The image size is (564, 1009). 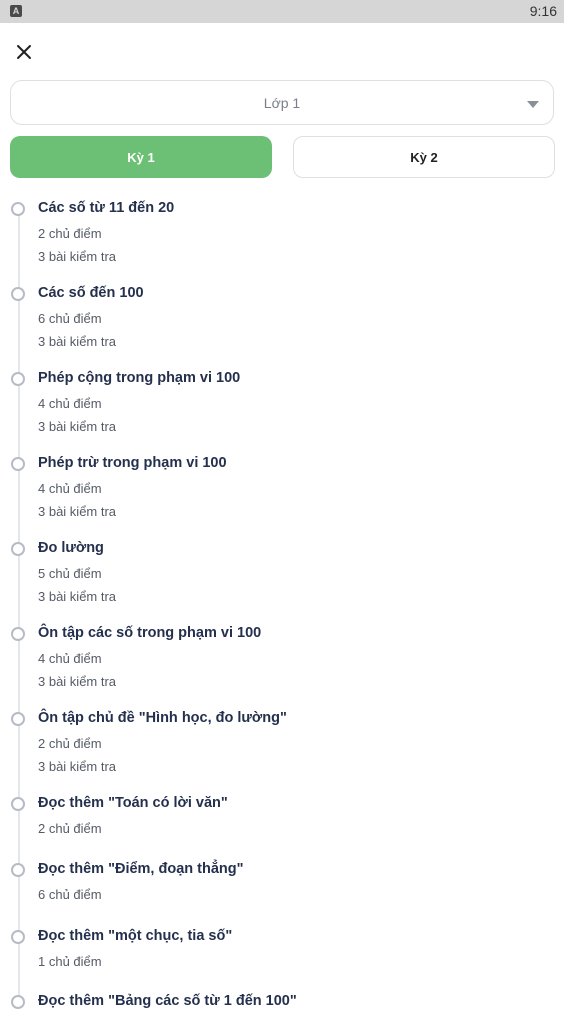 I want to click on chapter-title: Các số từ 11 đến 20, so click(x=106, y=208).